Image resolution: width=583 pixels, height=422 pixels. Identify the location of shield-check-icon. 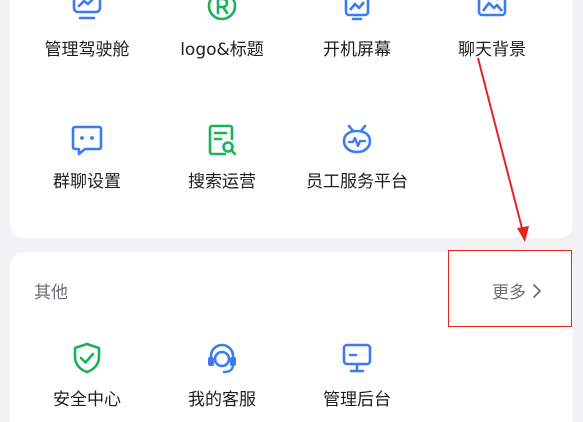
(87, 358).